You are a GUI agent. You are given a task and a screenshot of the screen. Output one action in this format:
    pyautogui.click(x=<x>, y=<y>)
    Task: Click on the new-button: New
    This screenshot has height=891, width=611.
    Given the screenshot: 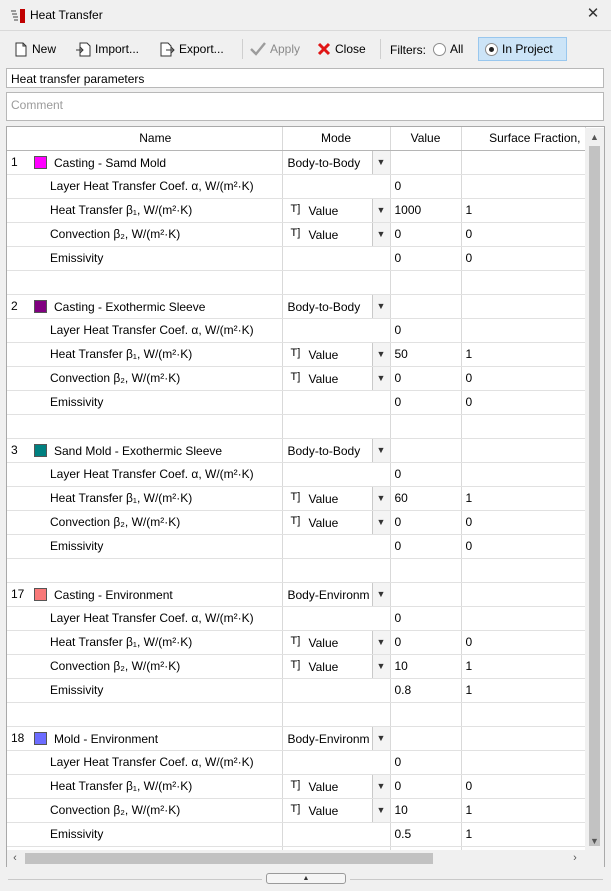 What is the action you would take?
    pyautogui.click(x=35, y=49)
    